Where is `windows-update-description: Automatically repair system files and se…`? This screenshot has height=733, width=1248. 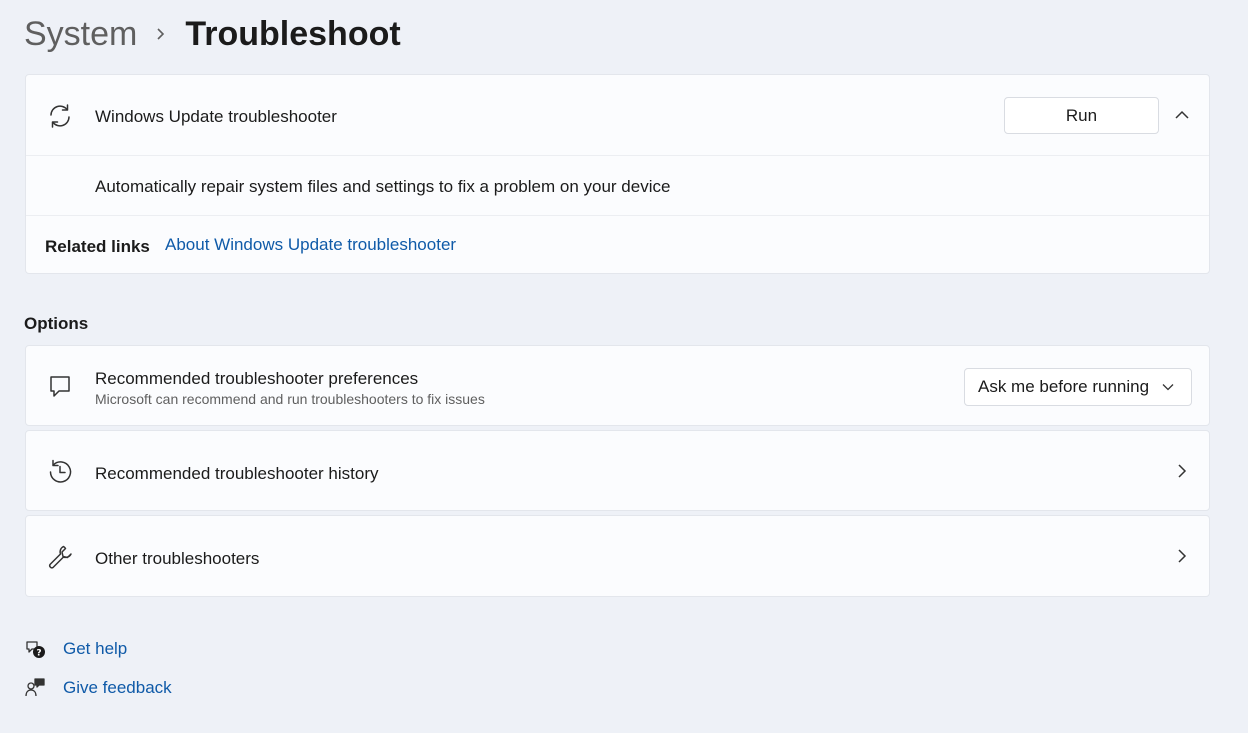 windows-update-description: Automatically repair system files and se… is located at coordinates (383, 186).